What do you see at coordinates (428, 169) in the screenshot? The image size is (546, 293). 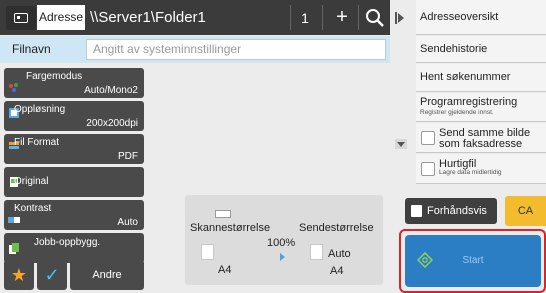 I see `quick-file-checkbox` at bounding box center [428, 169].